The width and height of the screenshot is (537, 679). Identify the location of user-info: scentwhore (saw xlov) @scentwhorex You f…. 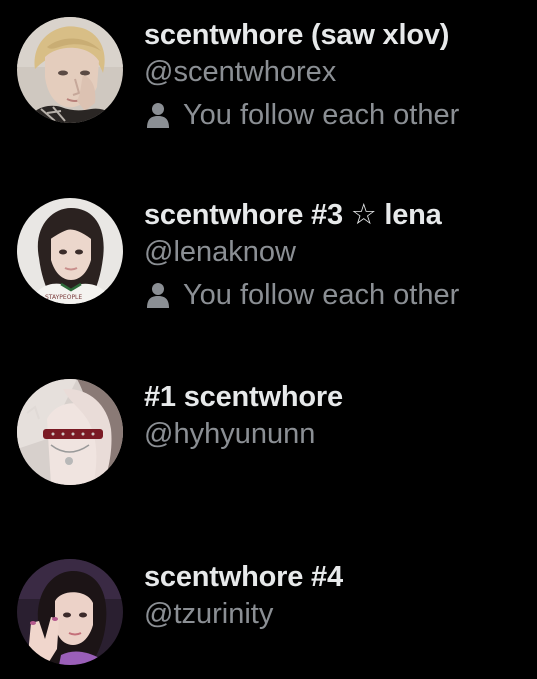
(336, 75).